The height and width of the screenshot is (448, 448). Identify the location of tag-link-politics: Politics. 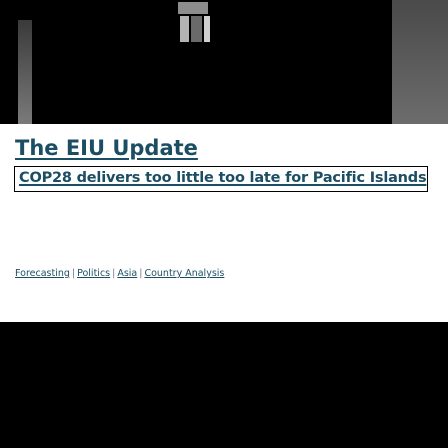
(93, 273).